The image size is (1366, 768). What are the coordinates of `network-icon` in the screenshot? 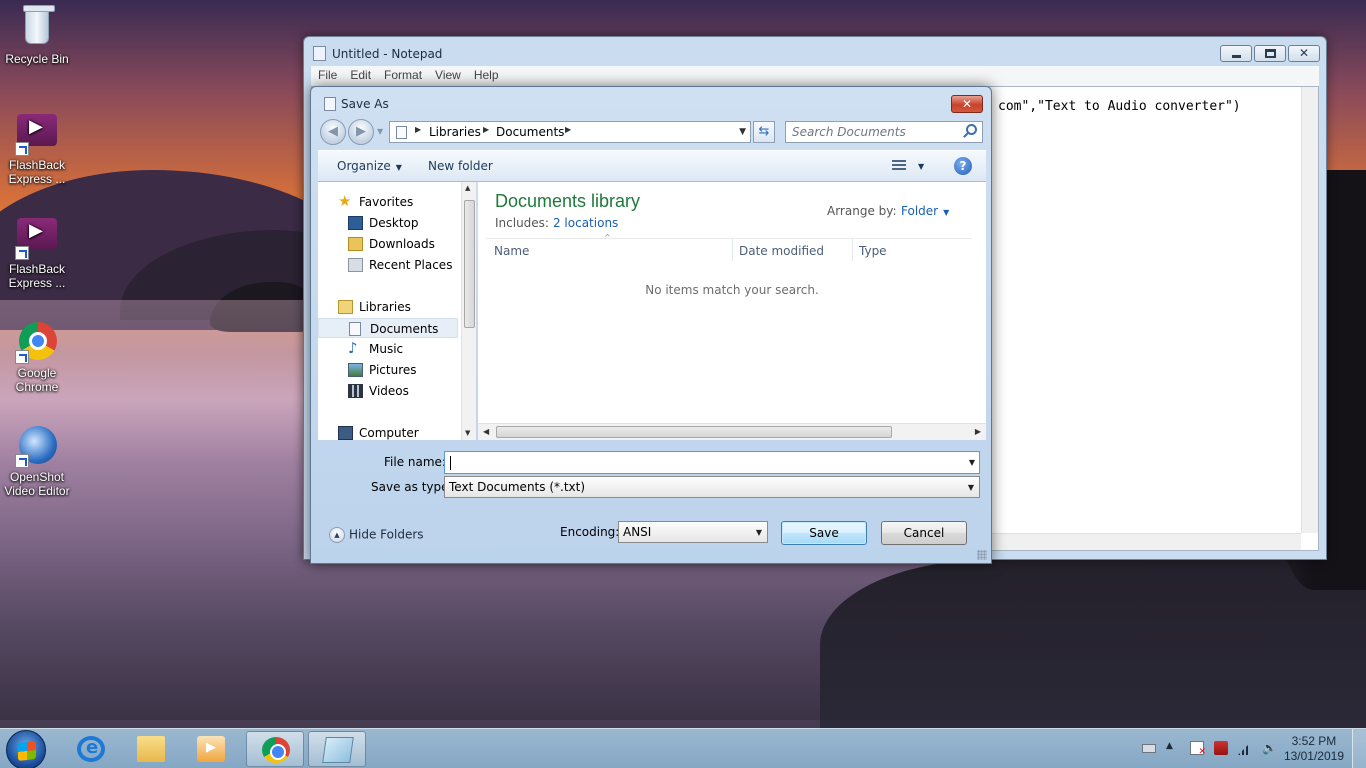 It's located at (1221, 748).